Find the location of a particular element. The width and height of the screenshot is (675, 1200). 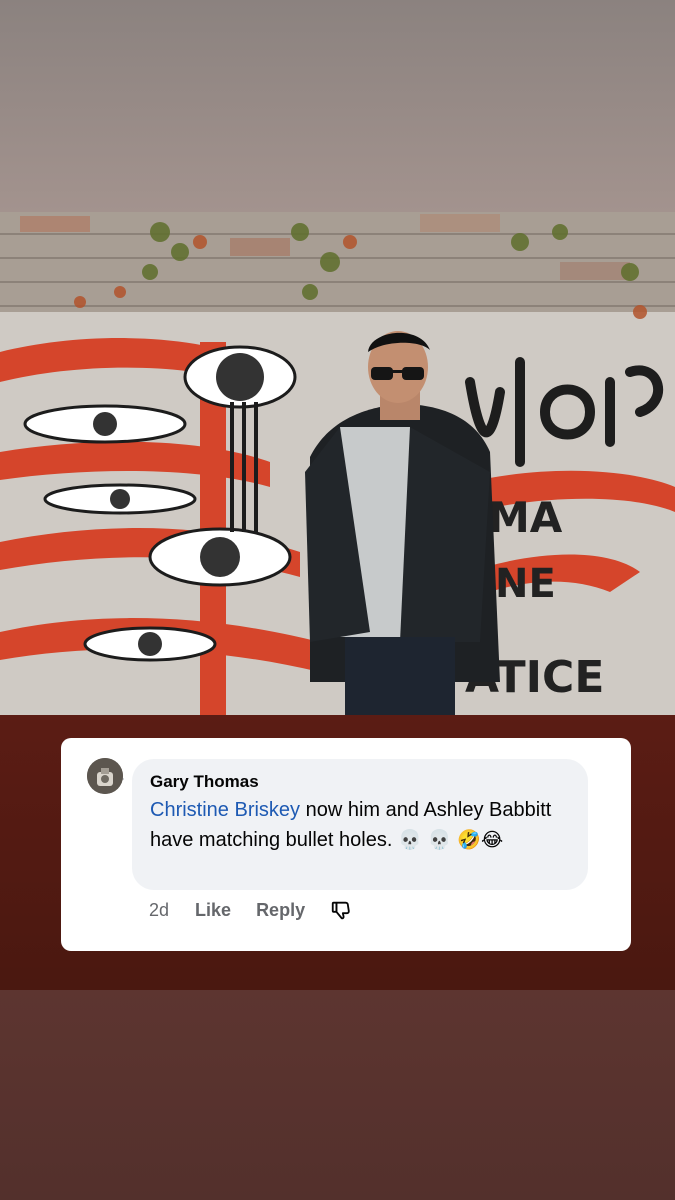

mention-link: Christine Briskey is located at coordinates (225, 810).